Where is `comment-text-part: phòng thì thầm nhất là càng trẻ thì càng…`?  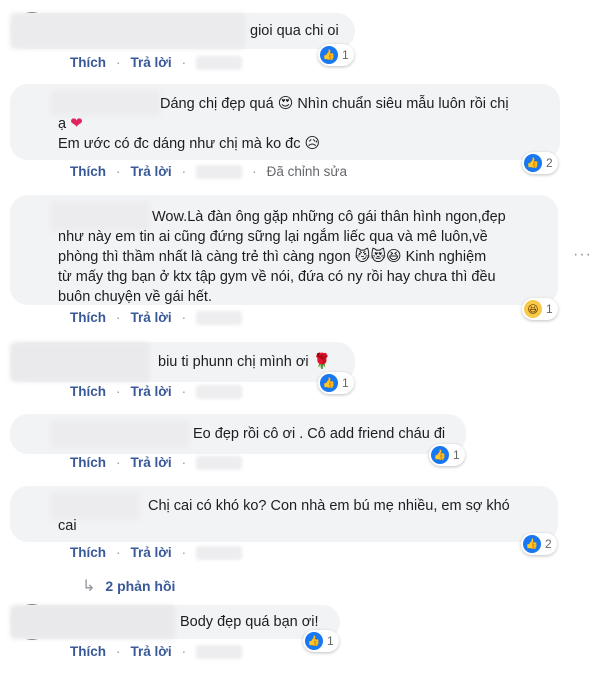 comment-text-part: phòng thì thầm nhất là càng trẻ thì càng… is located at coordinates (204, 257).